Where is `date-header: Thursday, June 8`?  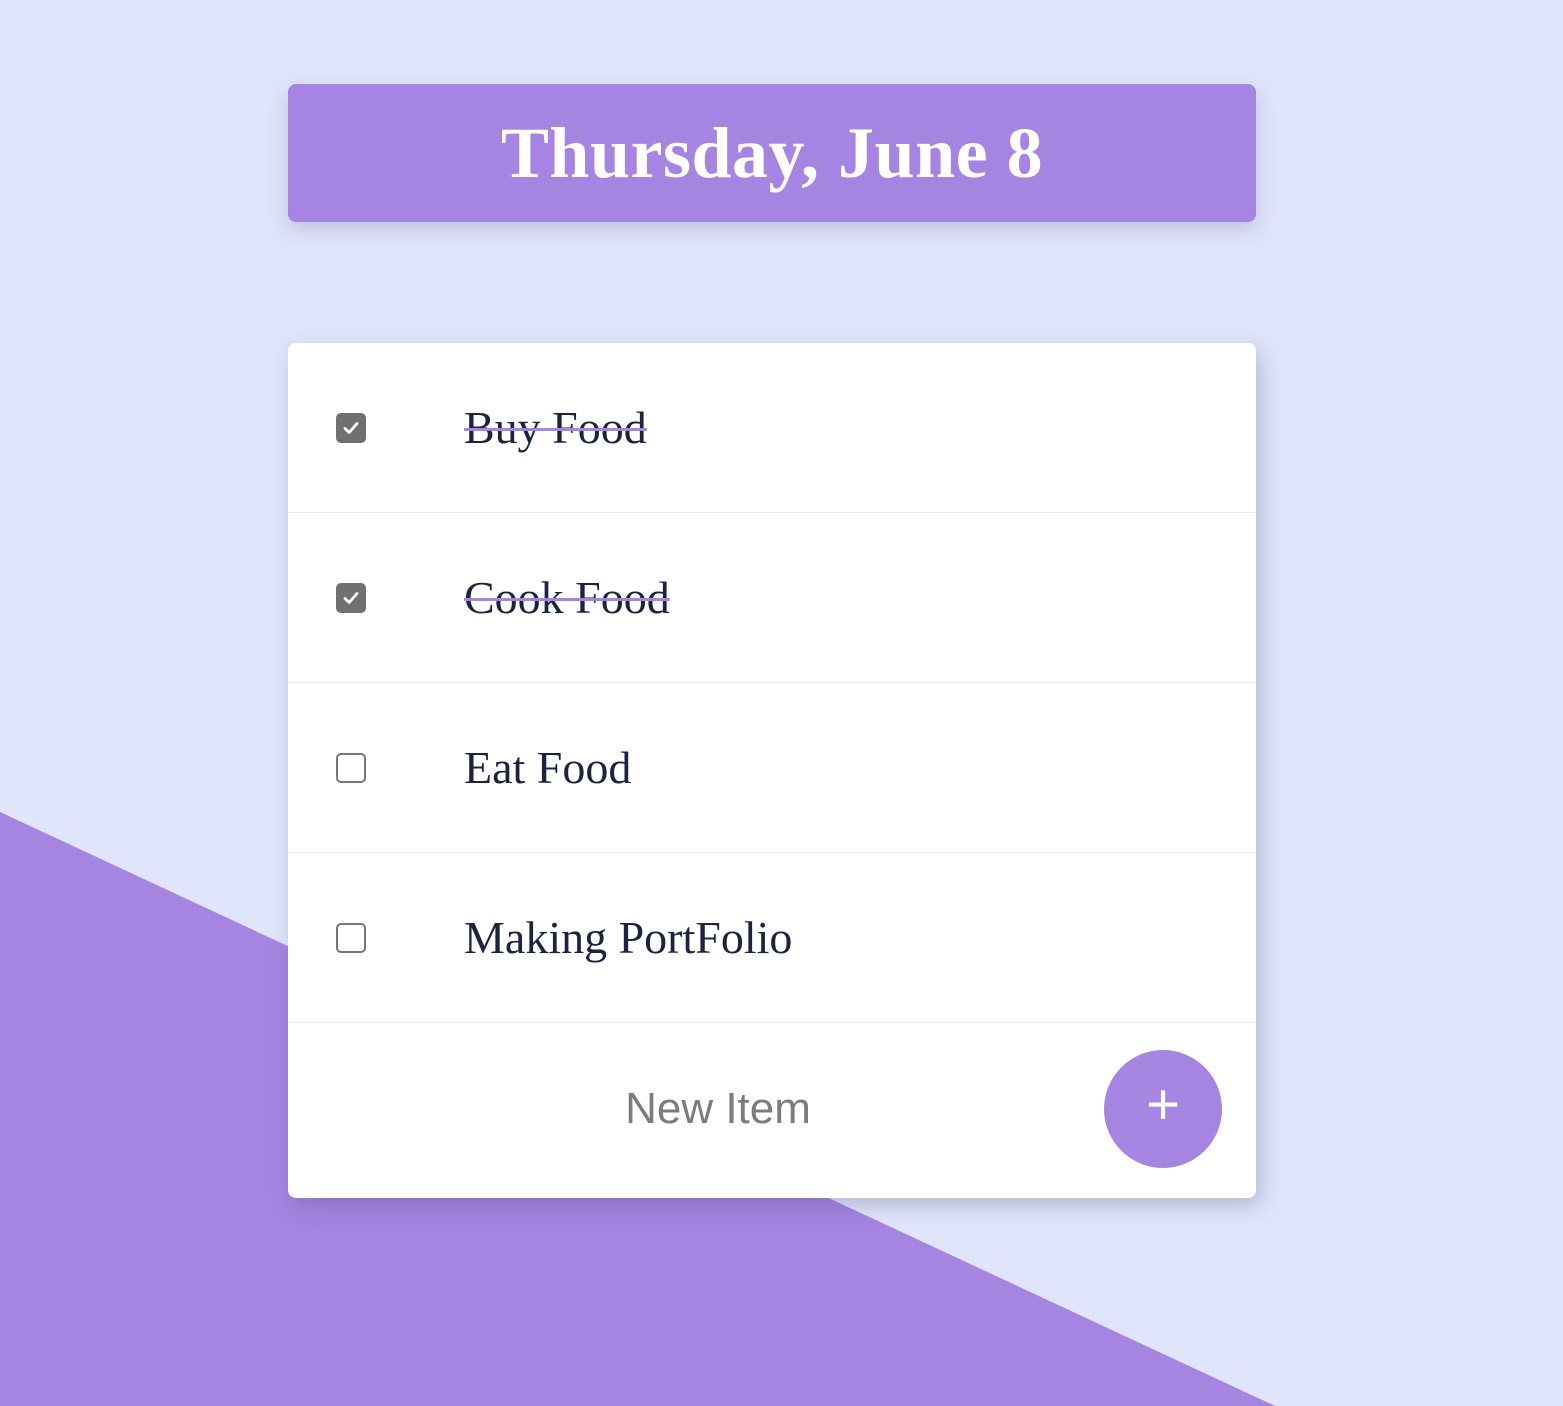
date-header: Thursday, June 8 is located at coordinates (772, 153).